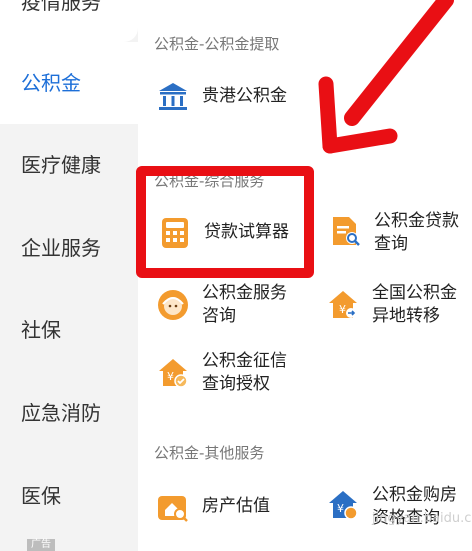 The height and width of the screenshot is (551, 472). I want to click on tile-label: 贵港公积金, so click(244, 96).